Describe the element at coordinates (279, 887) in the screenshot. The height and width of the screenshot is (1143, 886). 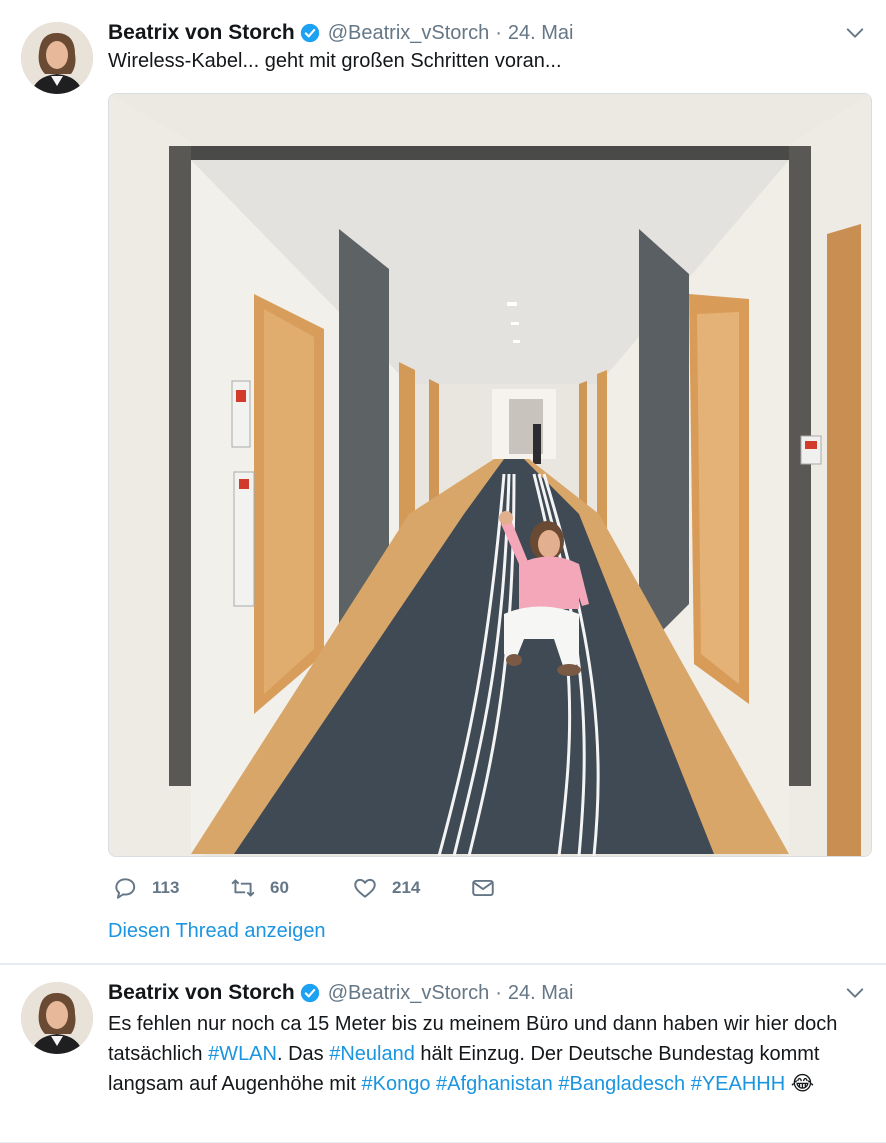
I see `retweet-count: 60` at that location.